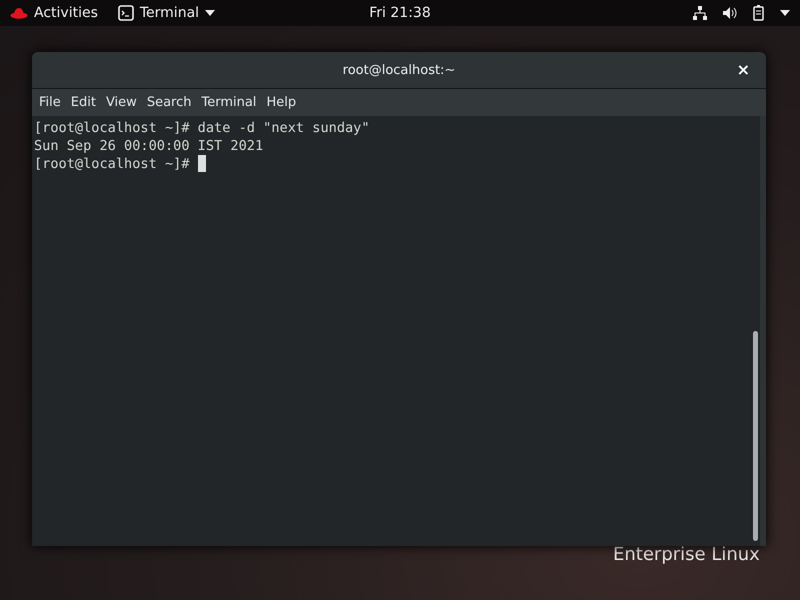 The width and height of the screenshot is (800, 600). Describe the element at coordinates (755, 436) in the screenshot. I see `scrollbar-thumb` at that location.